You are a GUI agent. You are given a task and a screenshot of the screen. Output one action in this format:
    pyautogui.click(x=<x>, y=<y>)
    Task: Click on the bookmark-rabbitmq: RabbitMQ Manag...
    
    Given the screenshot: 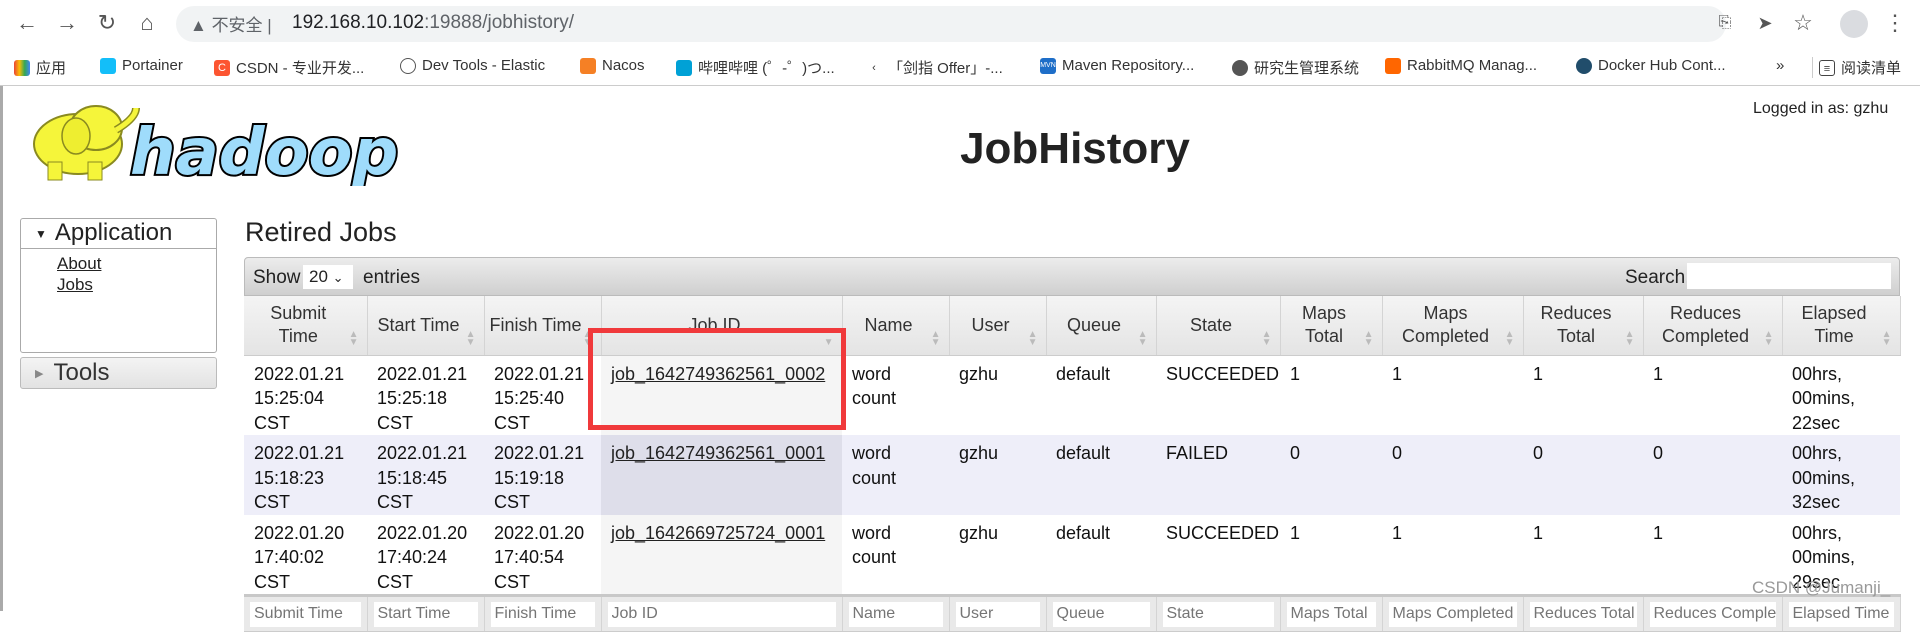 What is the action you would take?
    pyautogui.click(x=1461, y=65)
    